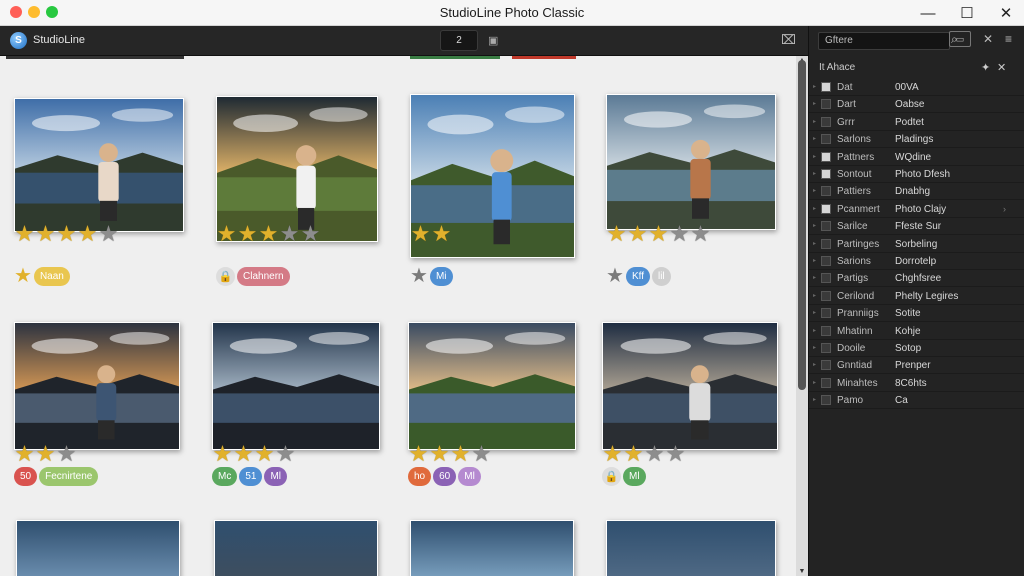 The height and width of the screenshot is (576, 1024). What do you see at coordinates (967, 13) in the screenshot?
I see `maximize-button: ☐` at bounding box center [967, 13].